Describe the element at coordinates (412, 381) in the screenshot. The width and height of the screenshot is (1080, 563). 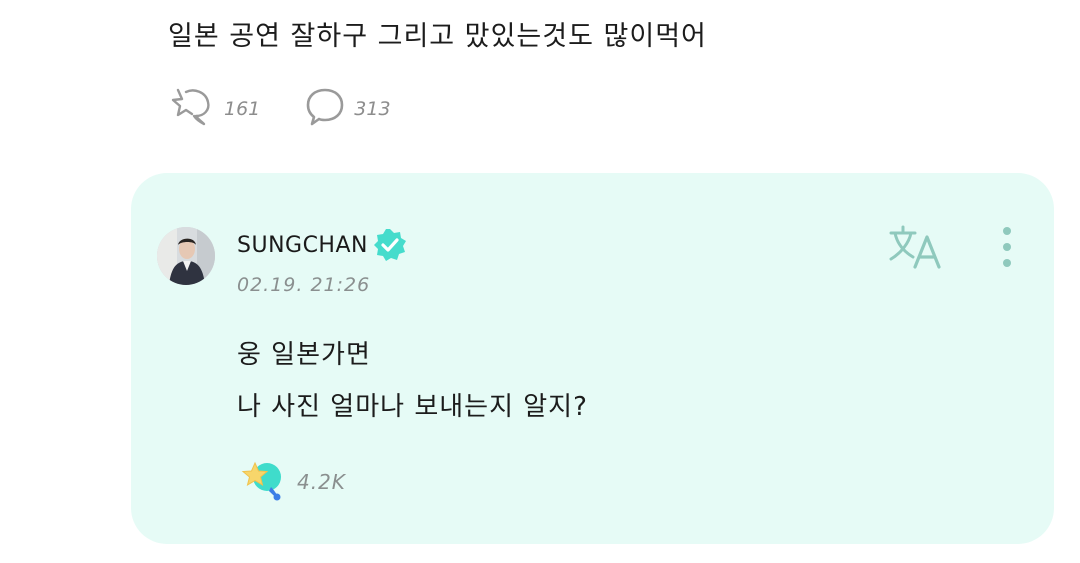
I see `reply-body: 웅 일본가면 나 사진 얼마나 보내는지 알지?` at that location.